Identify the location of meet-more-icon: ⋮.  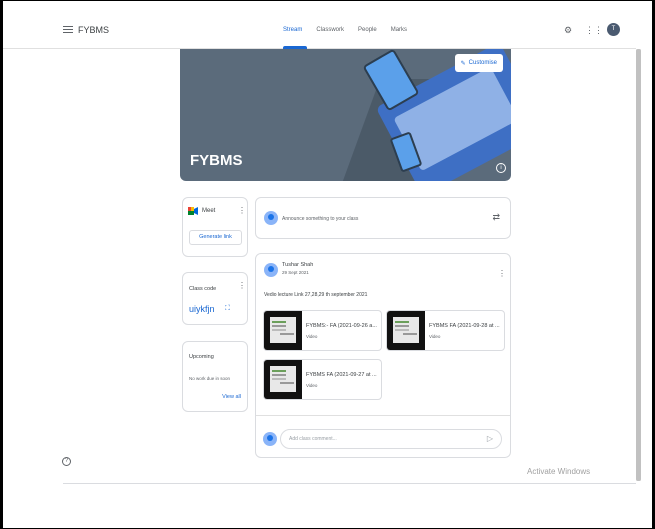
(242, 211).